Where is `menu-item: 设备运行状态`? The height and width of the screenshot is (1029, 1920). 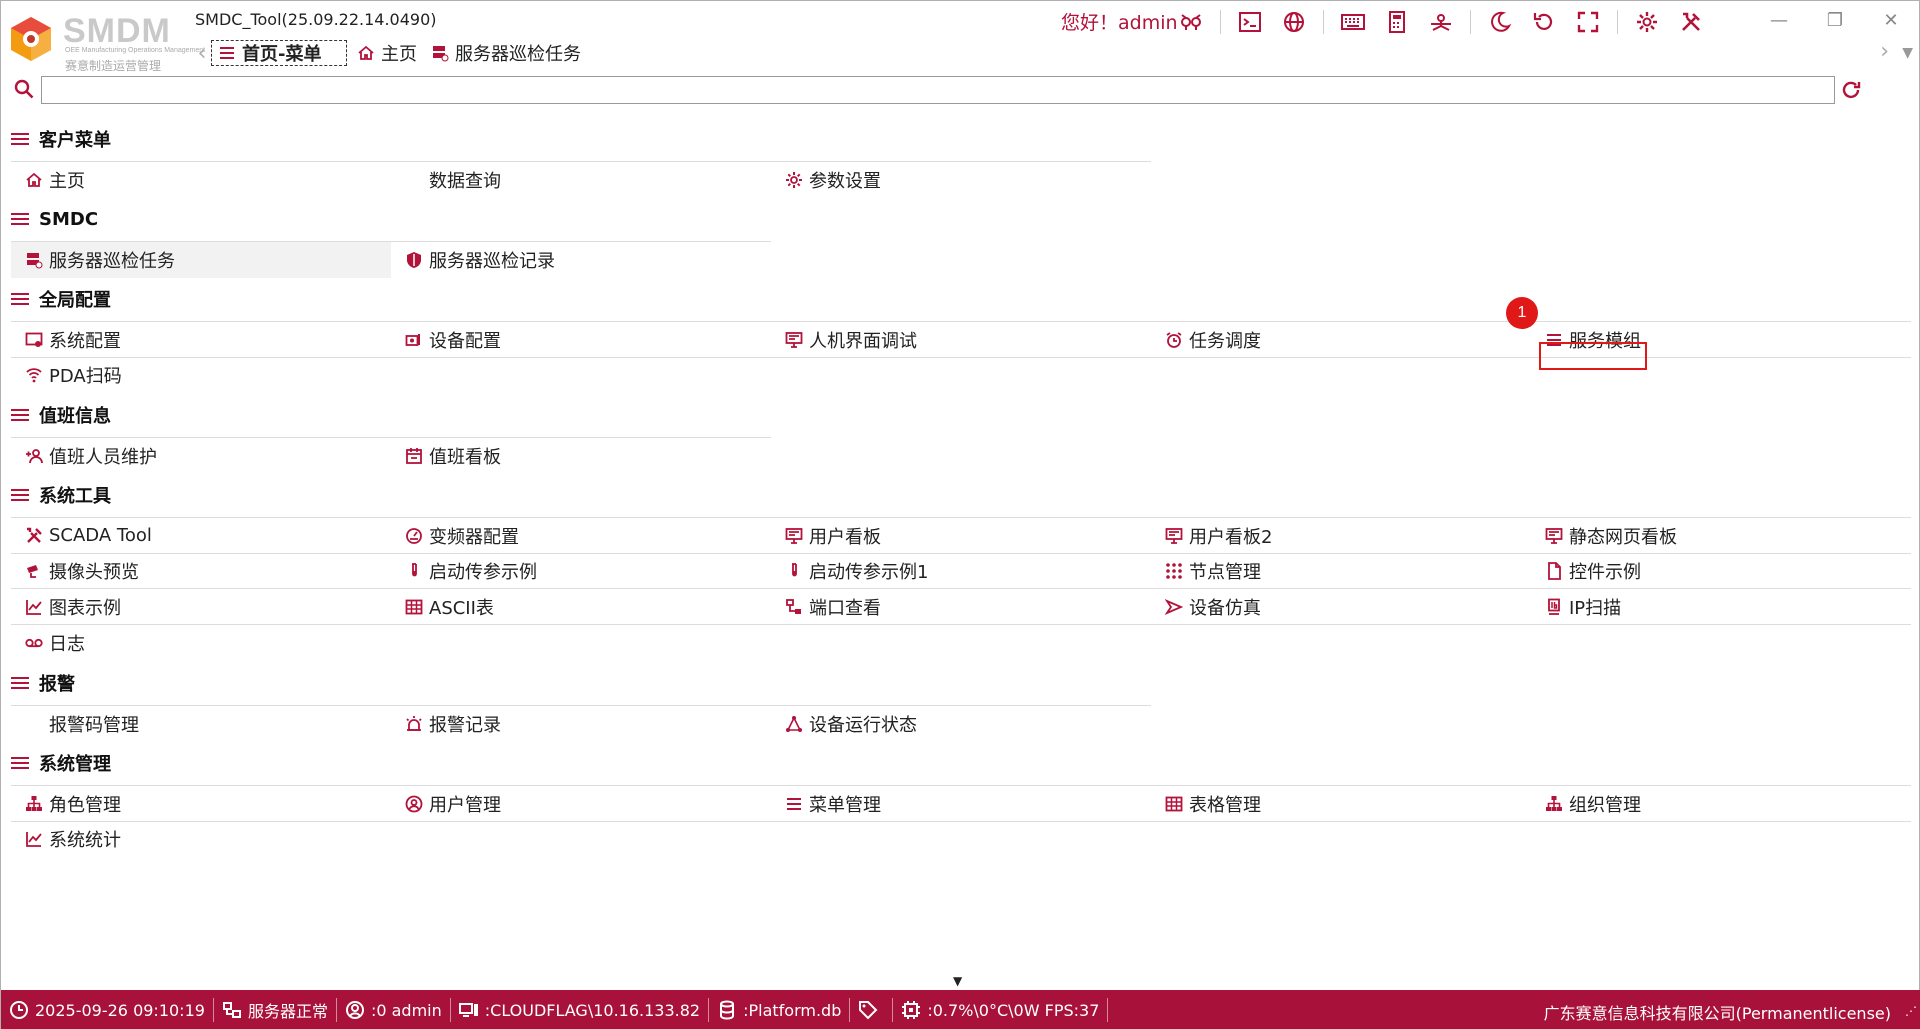 menu-item: 设备运行状态 is located at coordinates (961, 724).